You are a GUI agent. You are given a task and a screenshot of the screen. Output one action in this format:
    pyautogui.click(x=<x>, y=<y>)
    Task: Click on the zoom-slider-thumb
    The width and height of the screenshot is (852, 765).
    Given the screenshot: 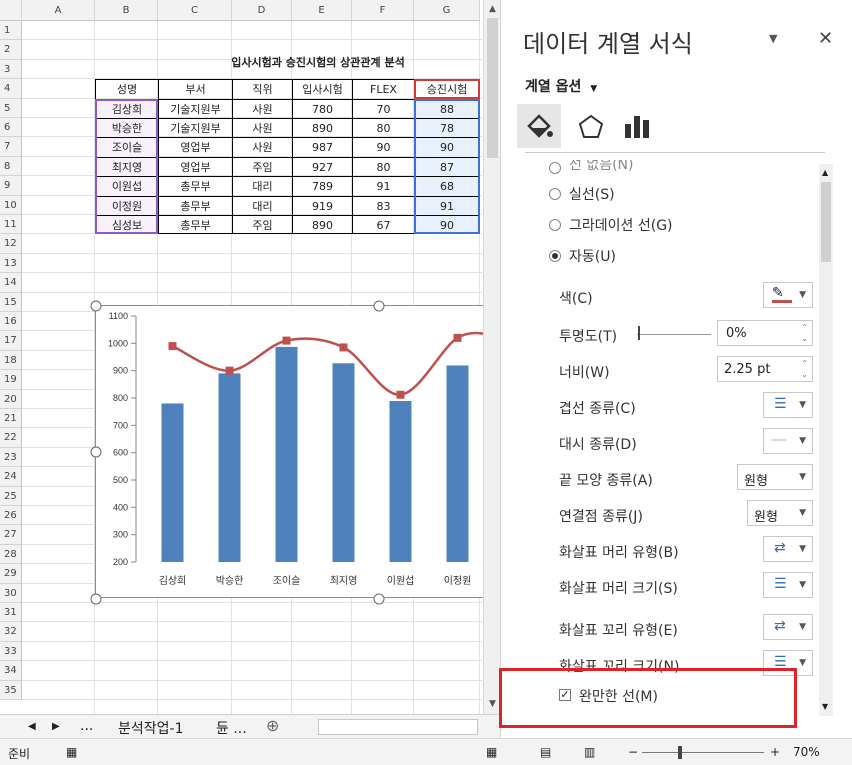 What is the action you would take?
    pyautogui.click(x=680, y=752)
    